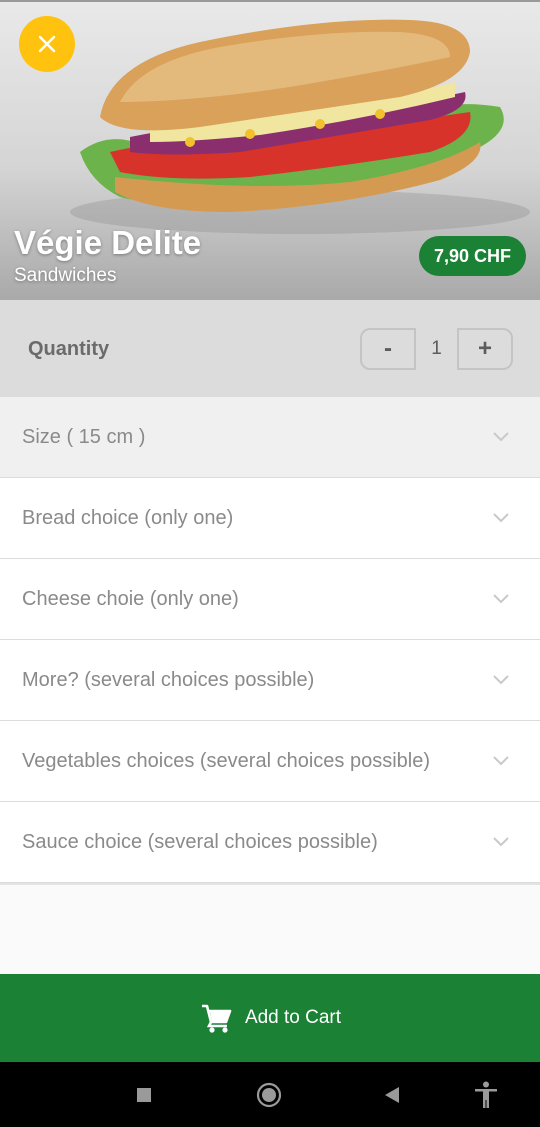  Describe the element at coordinates (270, 437) in the screenshot. I see `option-size: Size ( 15 cm )` at that location.